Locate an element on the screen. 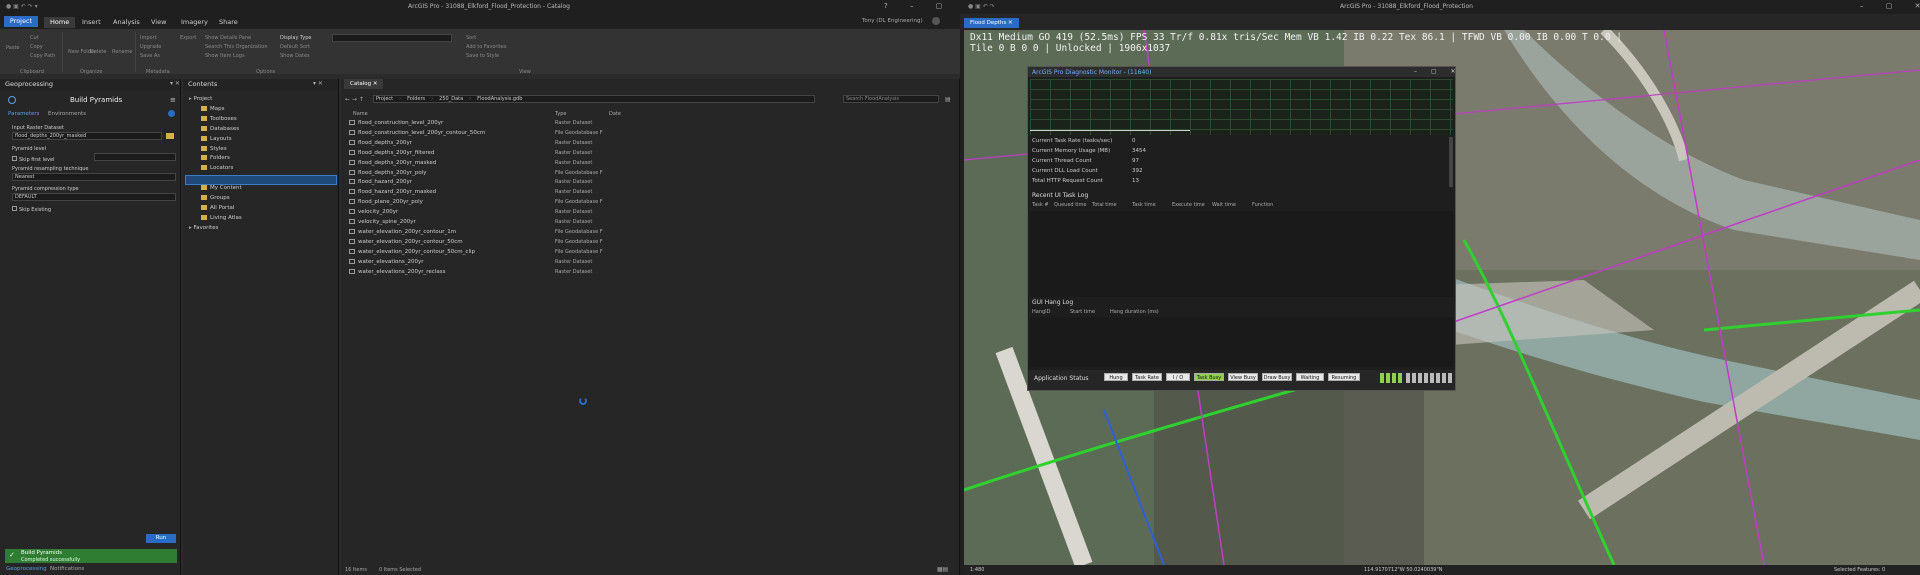  contents-controls-icon: ▾ ✕ is located at coordinates (318, 83).